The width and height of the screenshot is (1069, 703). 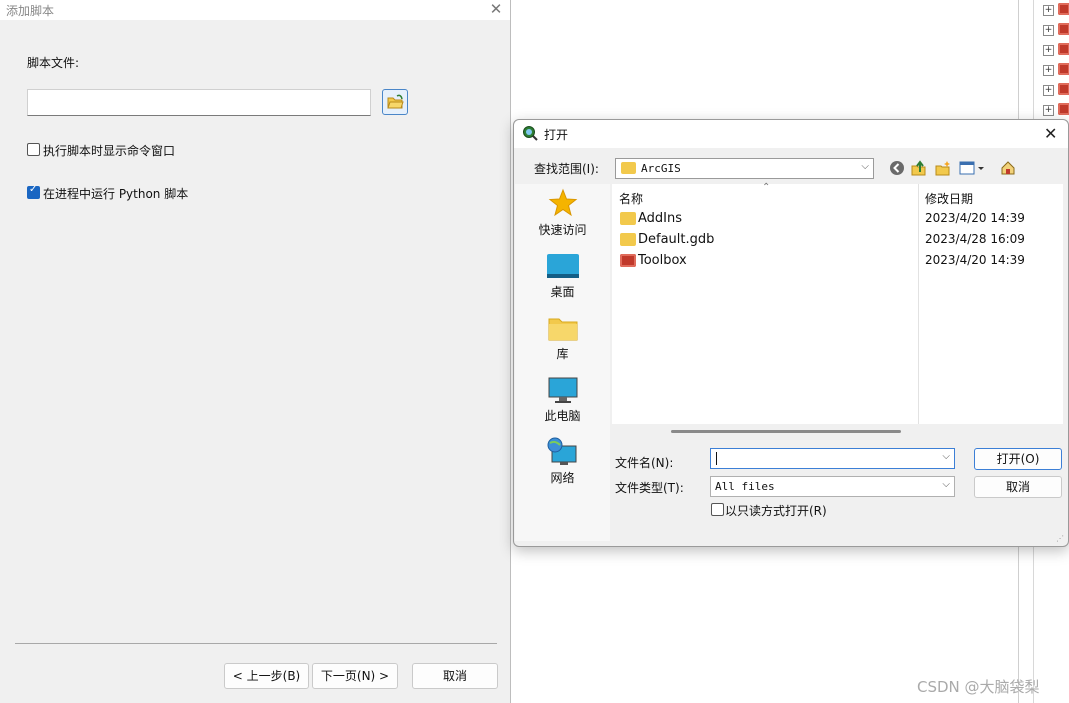 What do you see at coordinates (116, 194) in the screenshot?
I see `run-in-process-label: 在进程中运行 Python 脚本` at bounding box center [116, 194].